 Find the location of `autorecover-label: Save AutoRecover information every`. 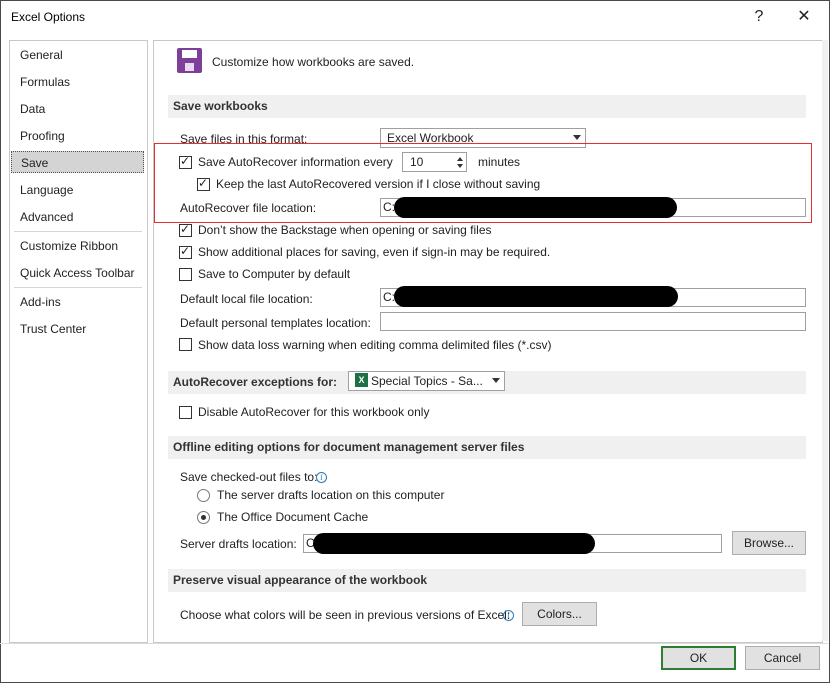

autorecover-label: Save AutoRecover information every is located at coordinates (295, 162).